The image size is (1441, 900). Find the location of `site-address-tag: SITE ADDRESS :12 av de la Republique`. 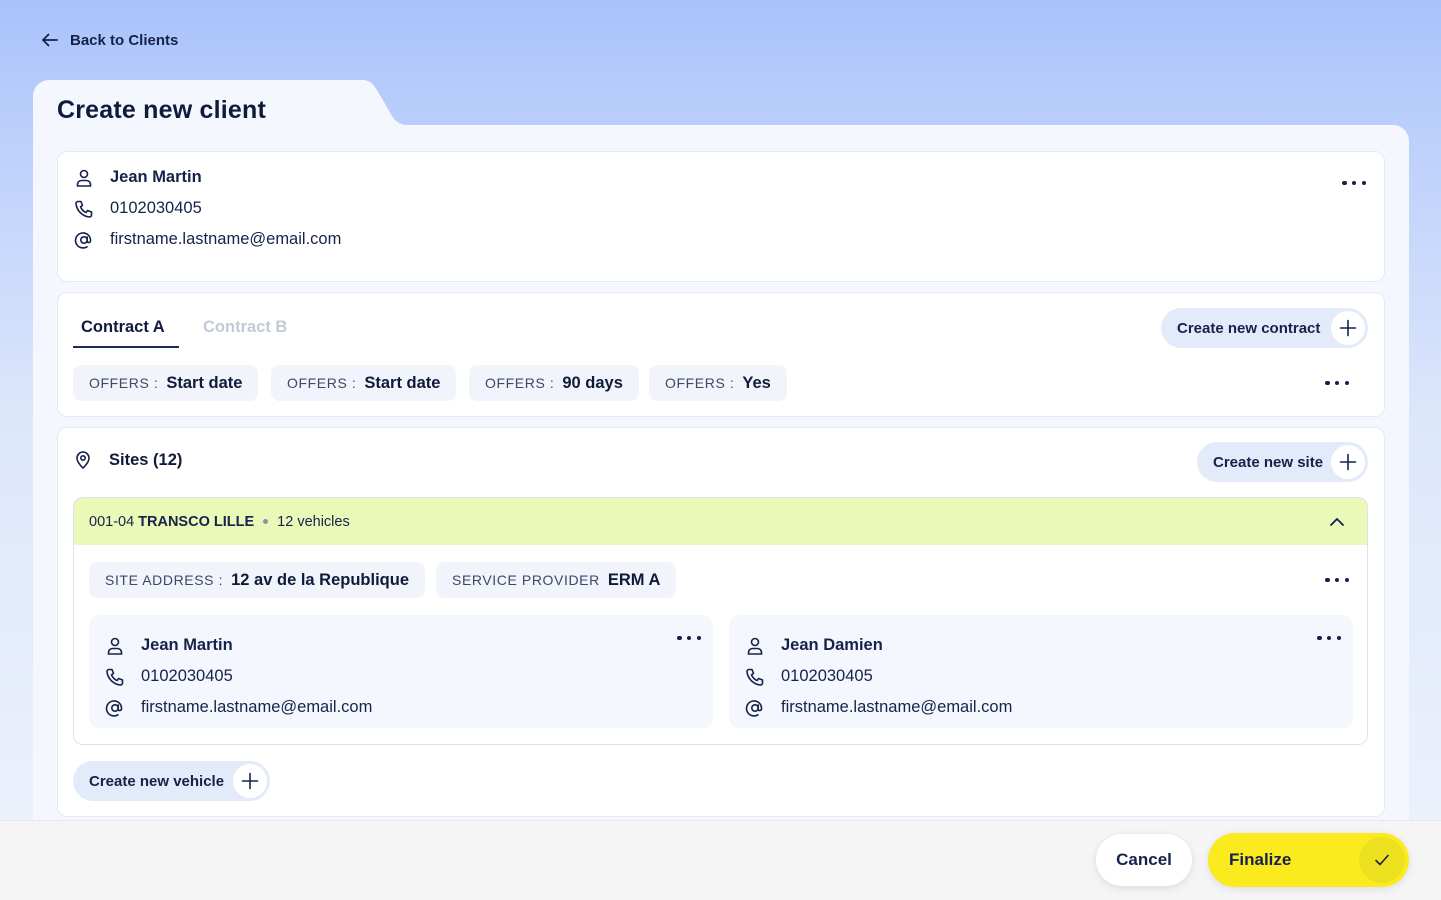

site-address-tag: SITE ADDRESS :12 av de la Republique is located at coordinates (257, 580).